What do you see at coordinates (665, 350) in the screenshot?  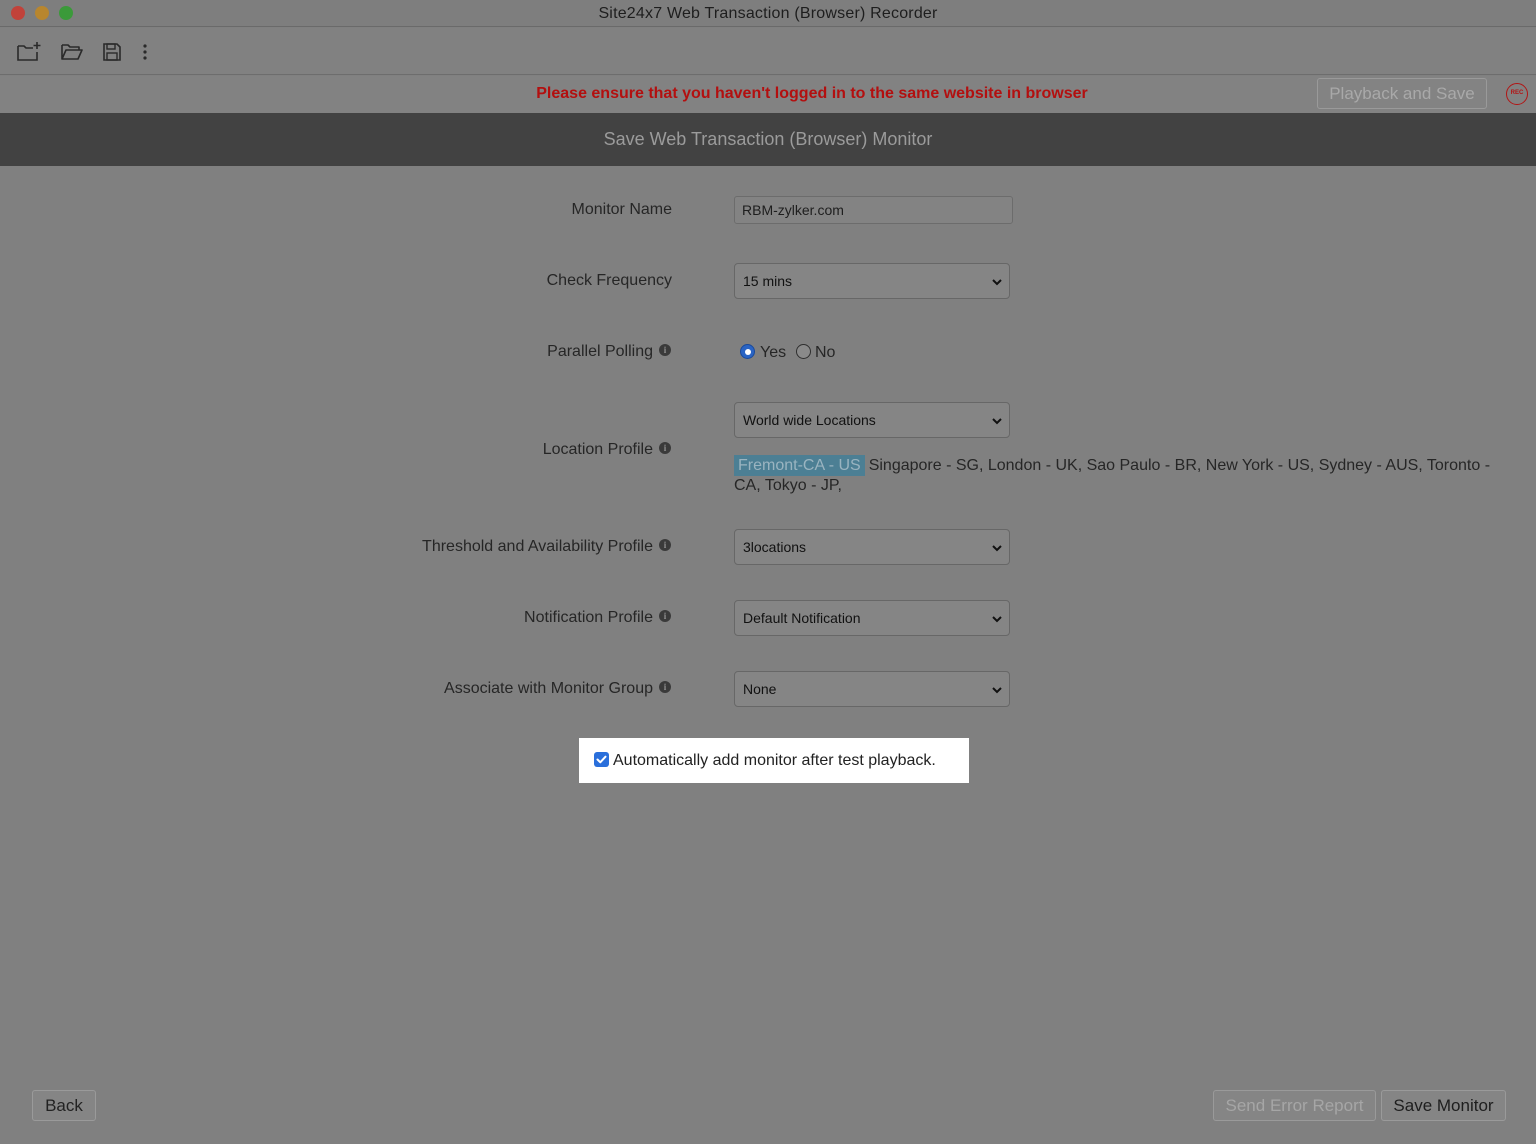 I see `parallel-polling-info-icon: i` at bounding box center [665, 350].